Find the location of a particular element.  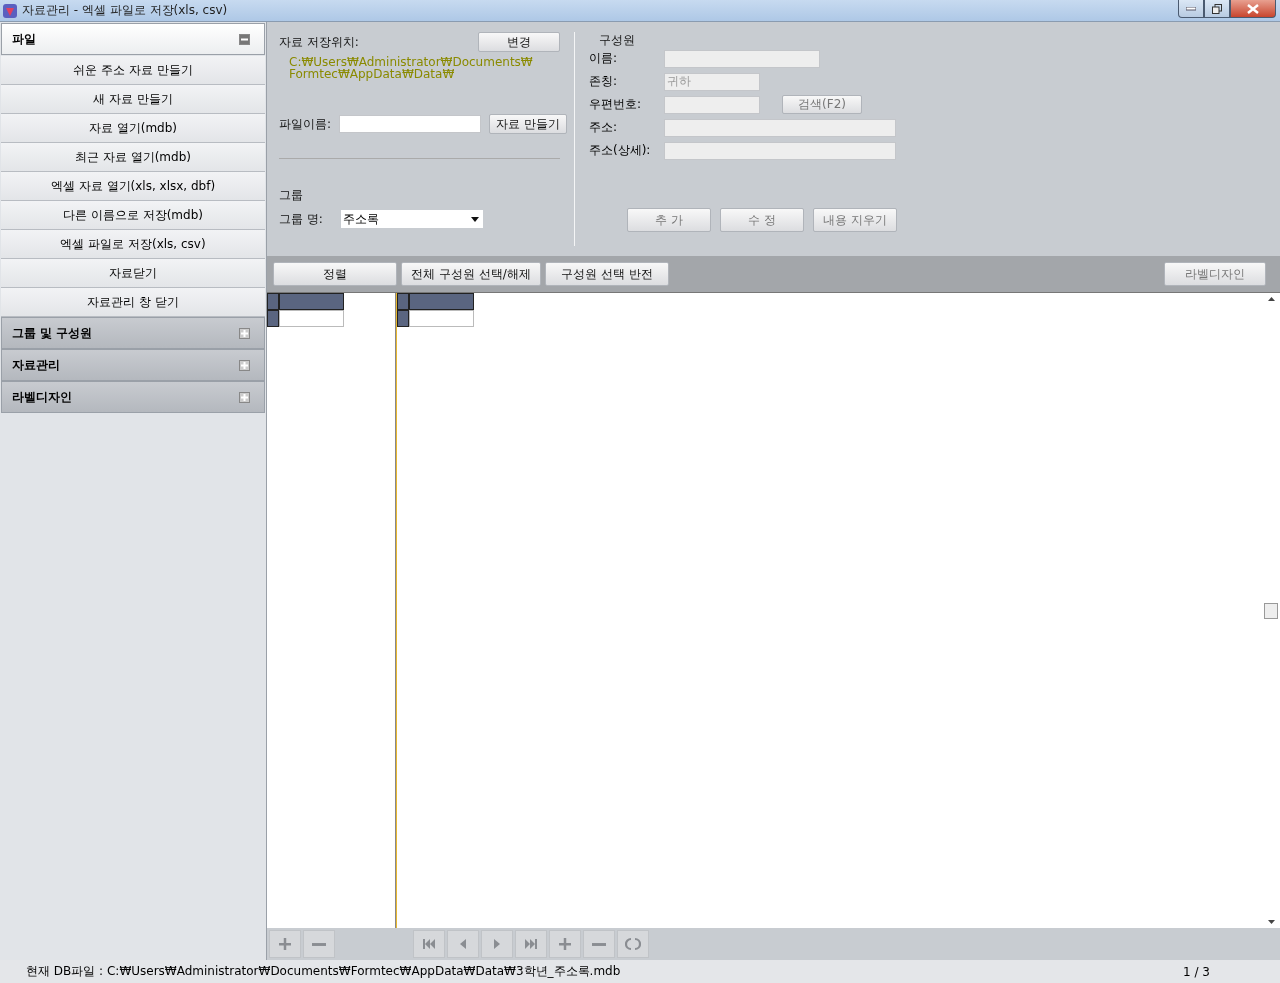

restore-icon is located at coordinates (1217, 8).